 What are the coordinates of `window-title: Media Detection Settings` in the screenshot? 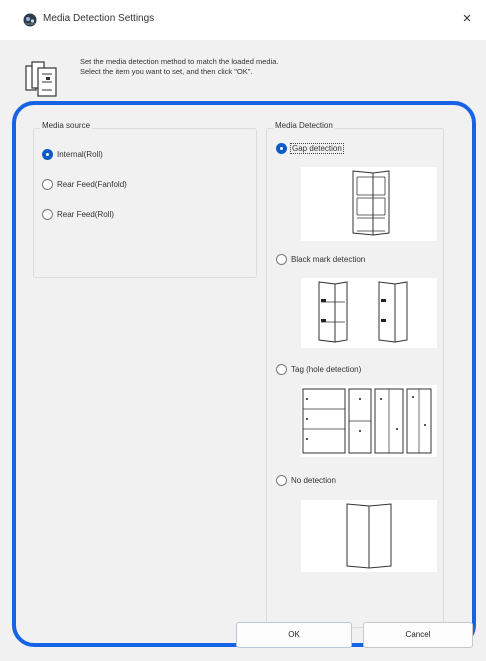 It's located at (99, 18).